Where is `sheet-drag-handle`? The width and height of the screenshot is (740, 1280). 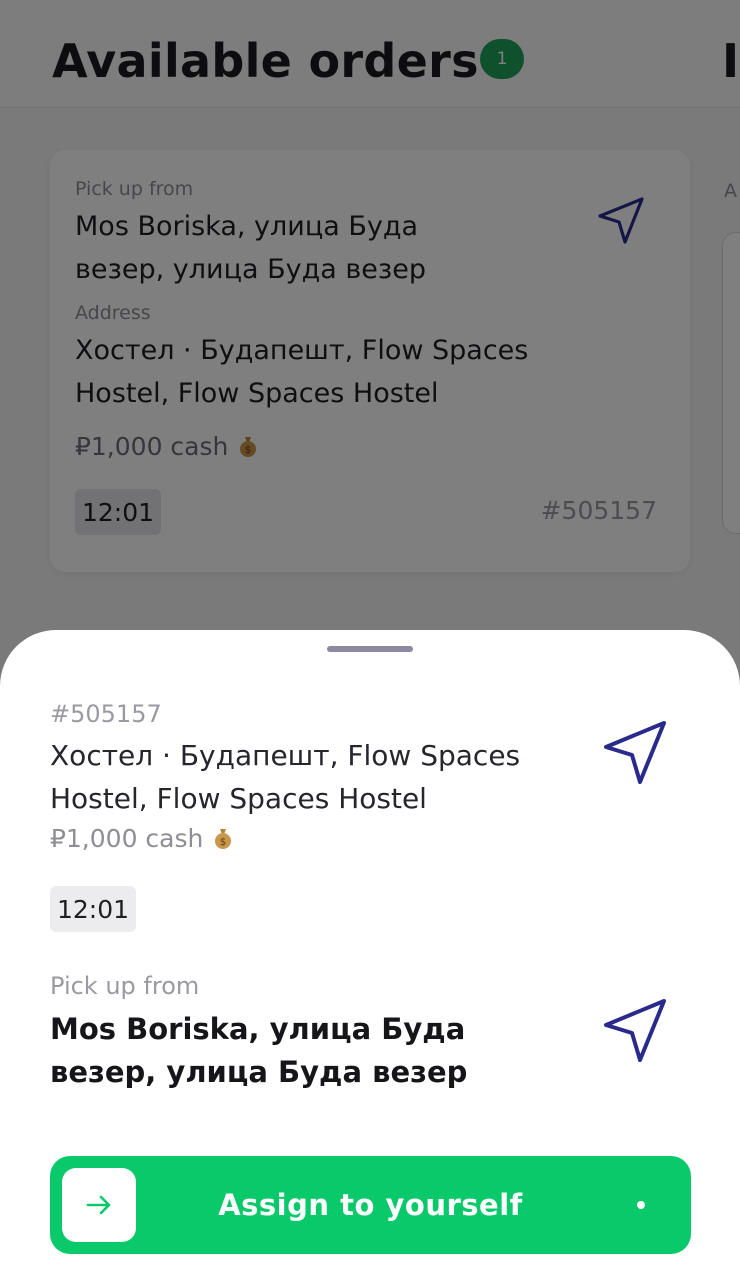
sheet-drag-handle is located at coordinates (370, 649).